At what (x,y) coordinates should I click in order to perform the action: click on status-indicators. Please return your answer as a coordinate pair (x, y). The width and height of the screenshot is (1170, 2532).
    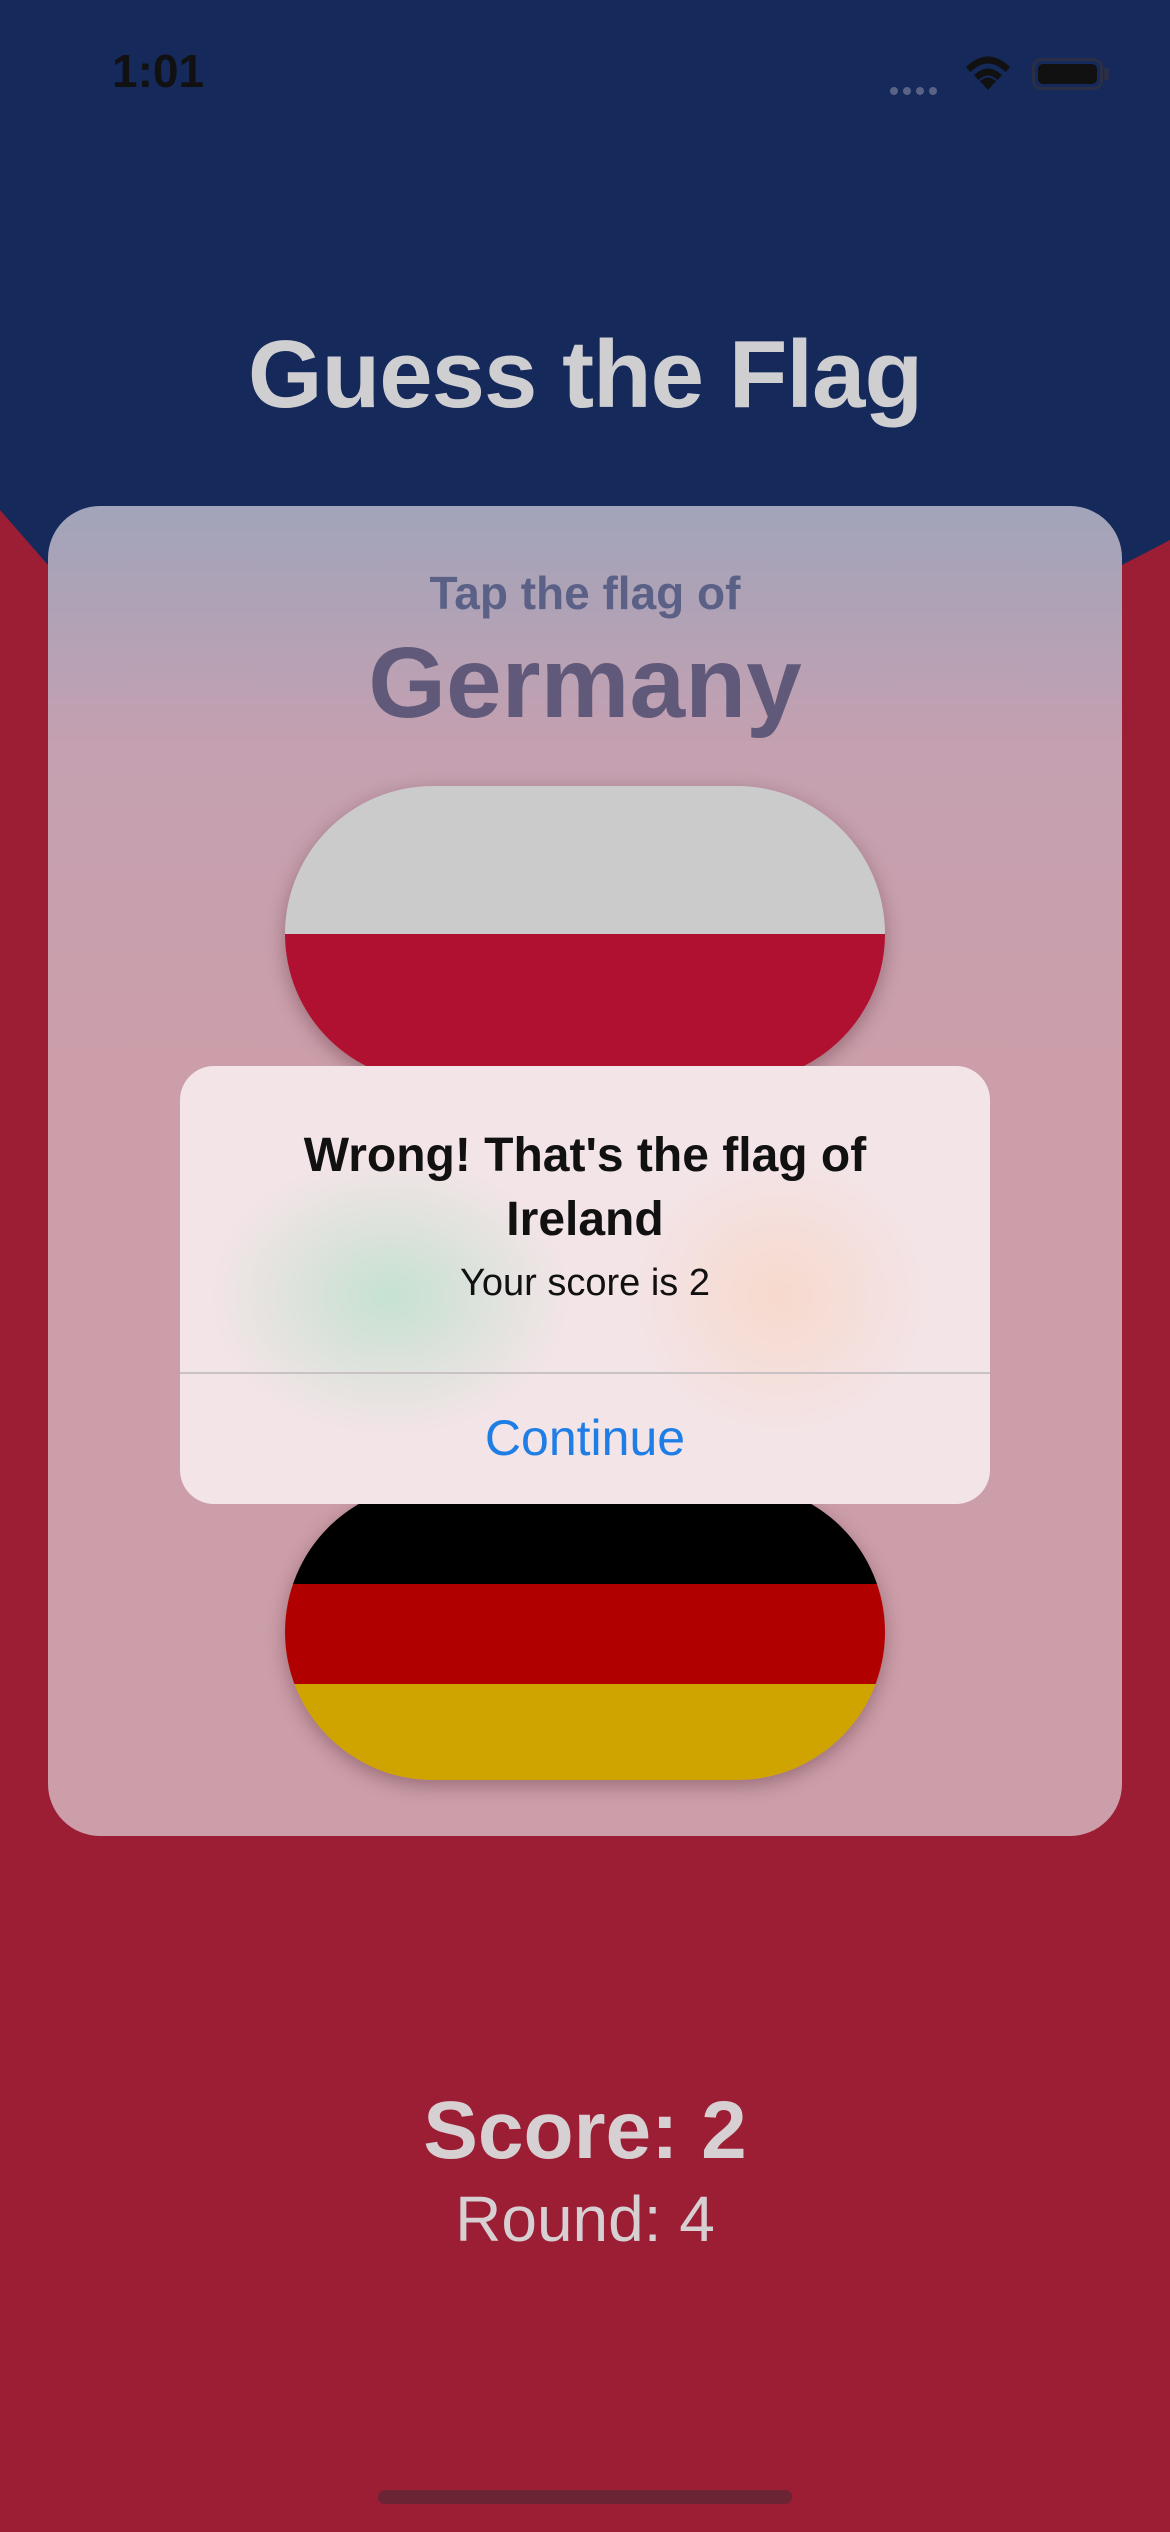
    Looking at the image, I should click on (1000, 74).